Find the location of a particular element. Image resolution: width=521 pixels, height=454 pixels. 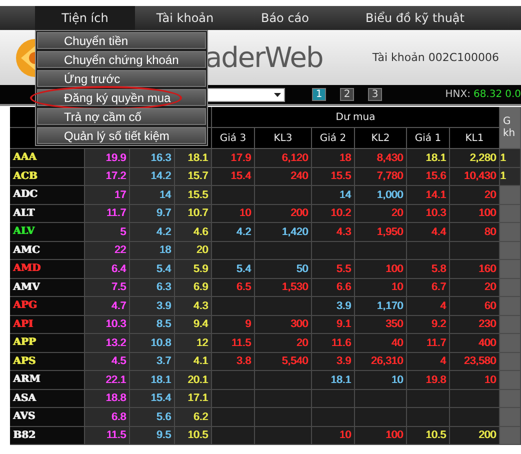

table-cell: 15.7 is located at coordinates (193, 177).